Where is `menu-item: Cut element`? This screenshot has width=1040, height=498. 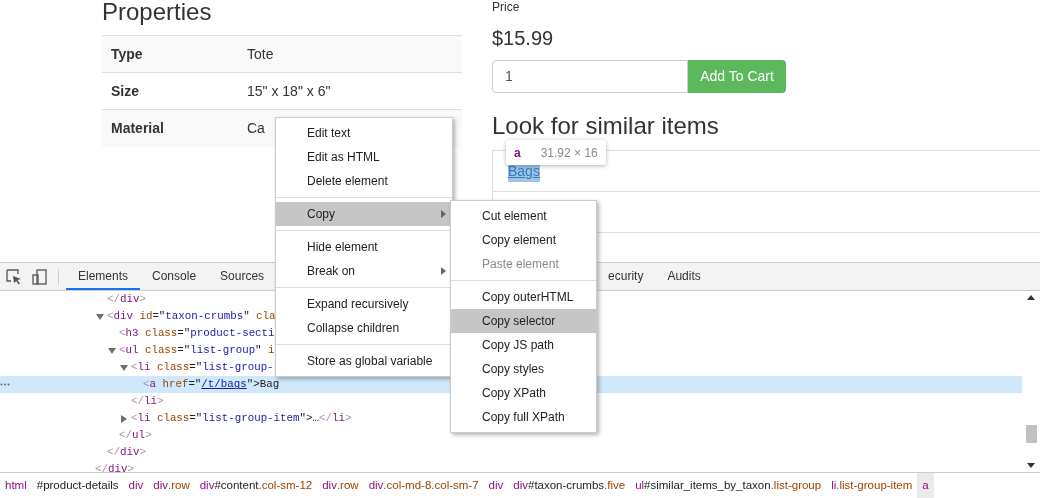
menu-item: Cut element is located at coordinates (523, 216).